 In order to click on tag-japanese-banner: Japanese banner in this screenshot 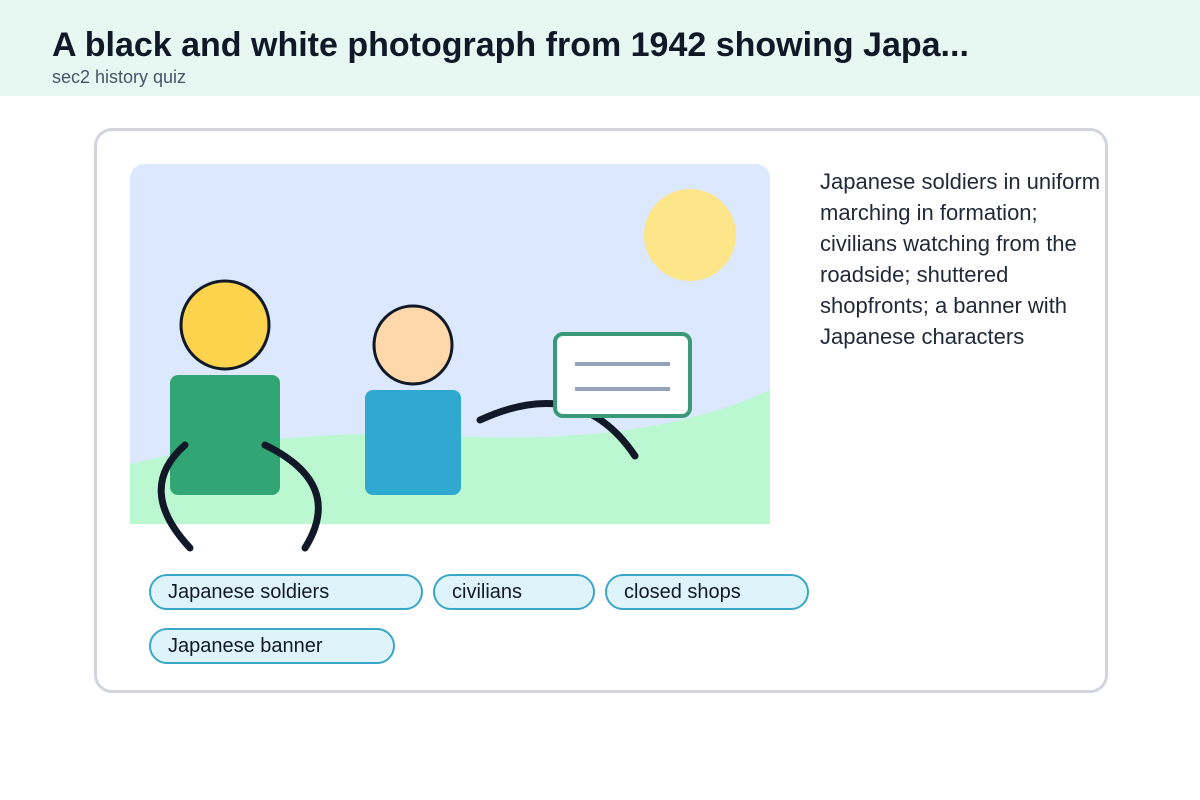, I will do `click(272, 646)`.